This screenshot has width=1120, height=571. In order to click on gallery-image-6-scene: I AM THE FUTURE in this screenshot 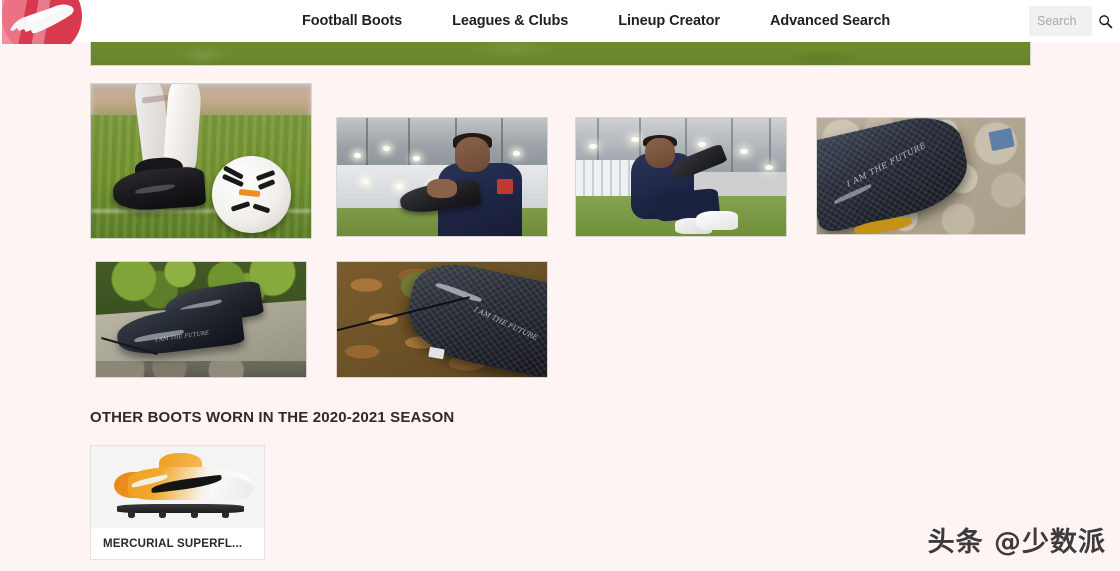, I will do `click(442, 319)`.